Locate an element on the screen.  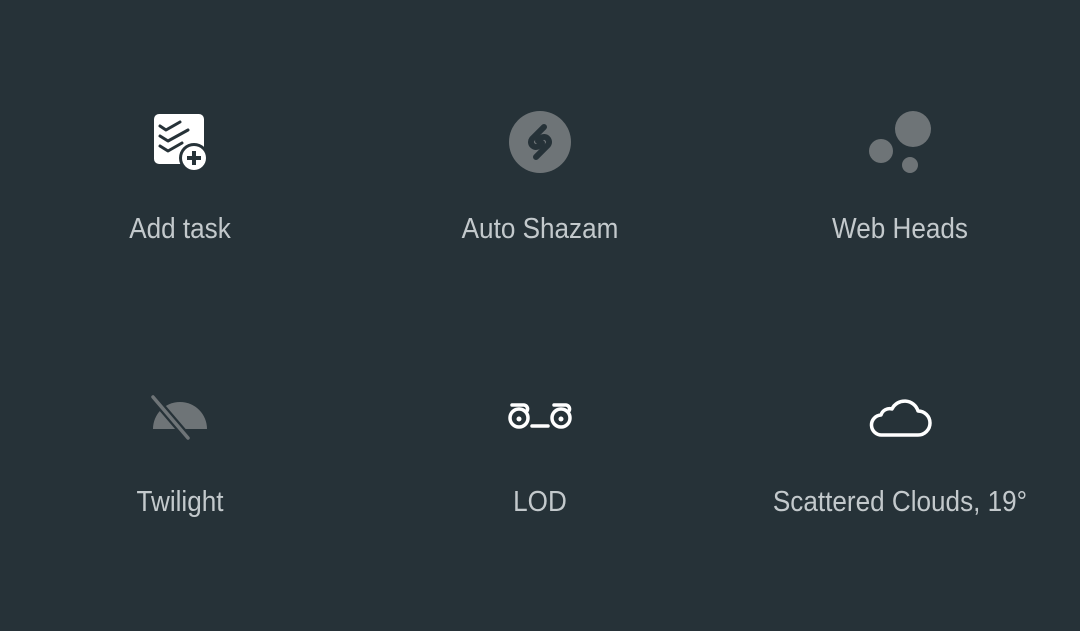
cloud-icon is located at coordinates (900, 415).